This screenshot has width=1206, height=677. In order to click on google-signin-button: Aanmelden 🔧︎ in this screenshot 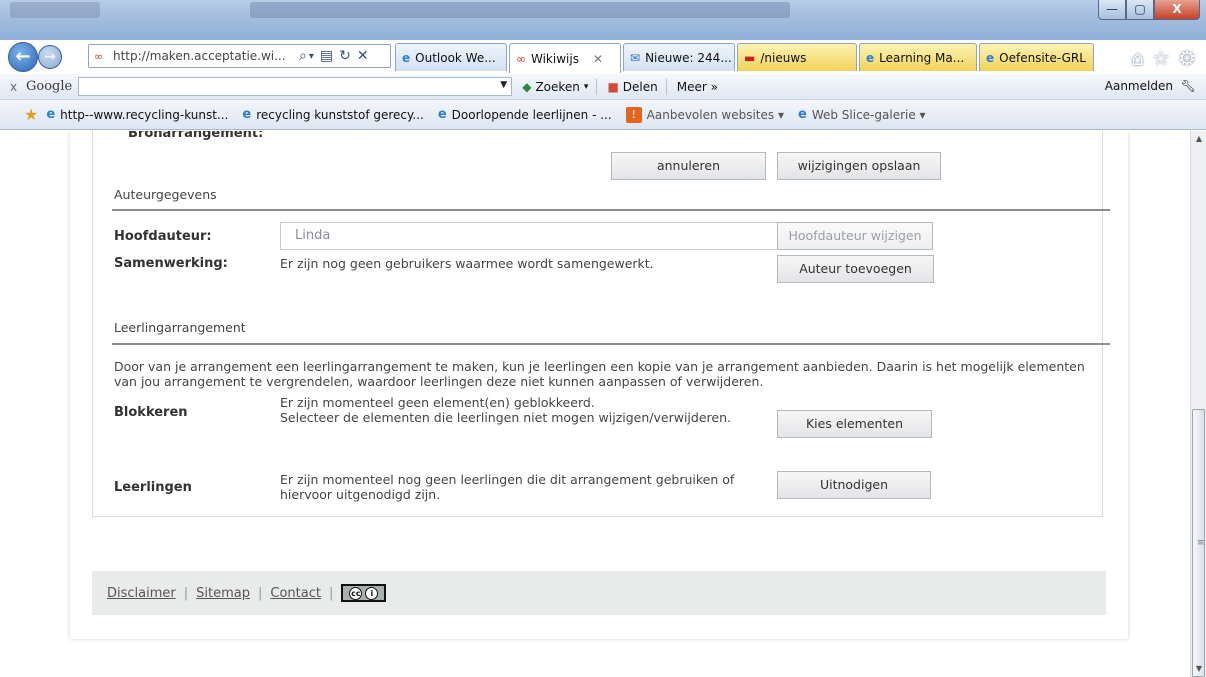, I will do `click(1150, 86)`.